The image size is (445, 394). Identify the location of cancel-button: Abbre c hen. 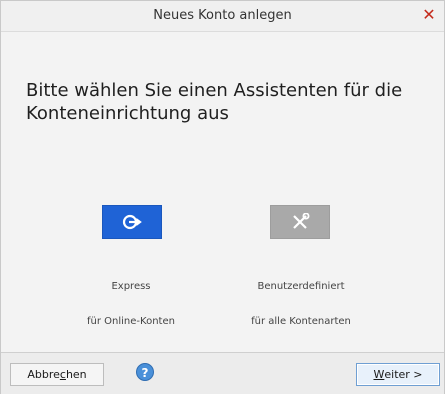
(57, 374).